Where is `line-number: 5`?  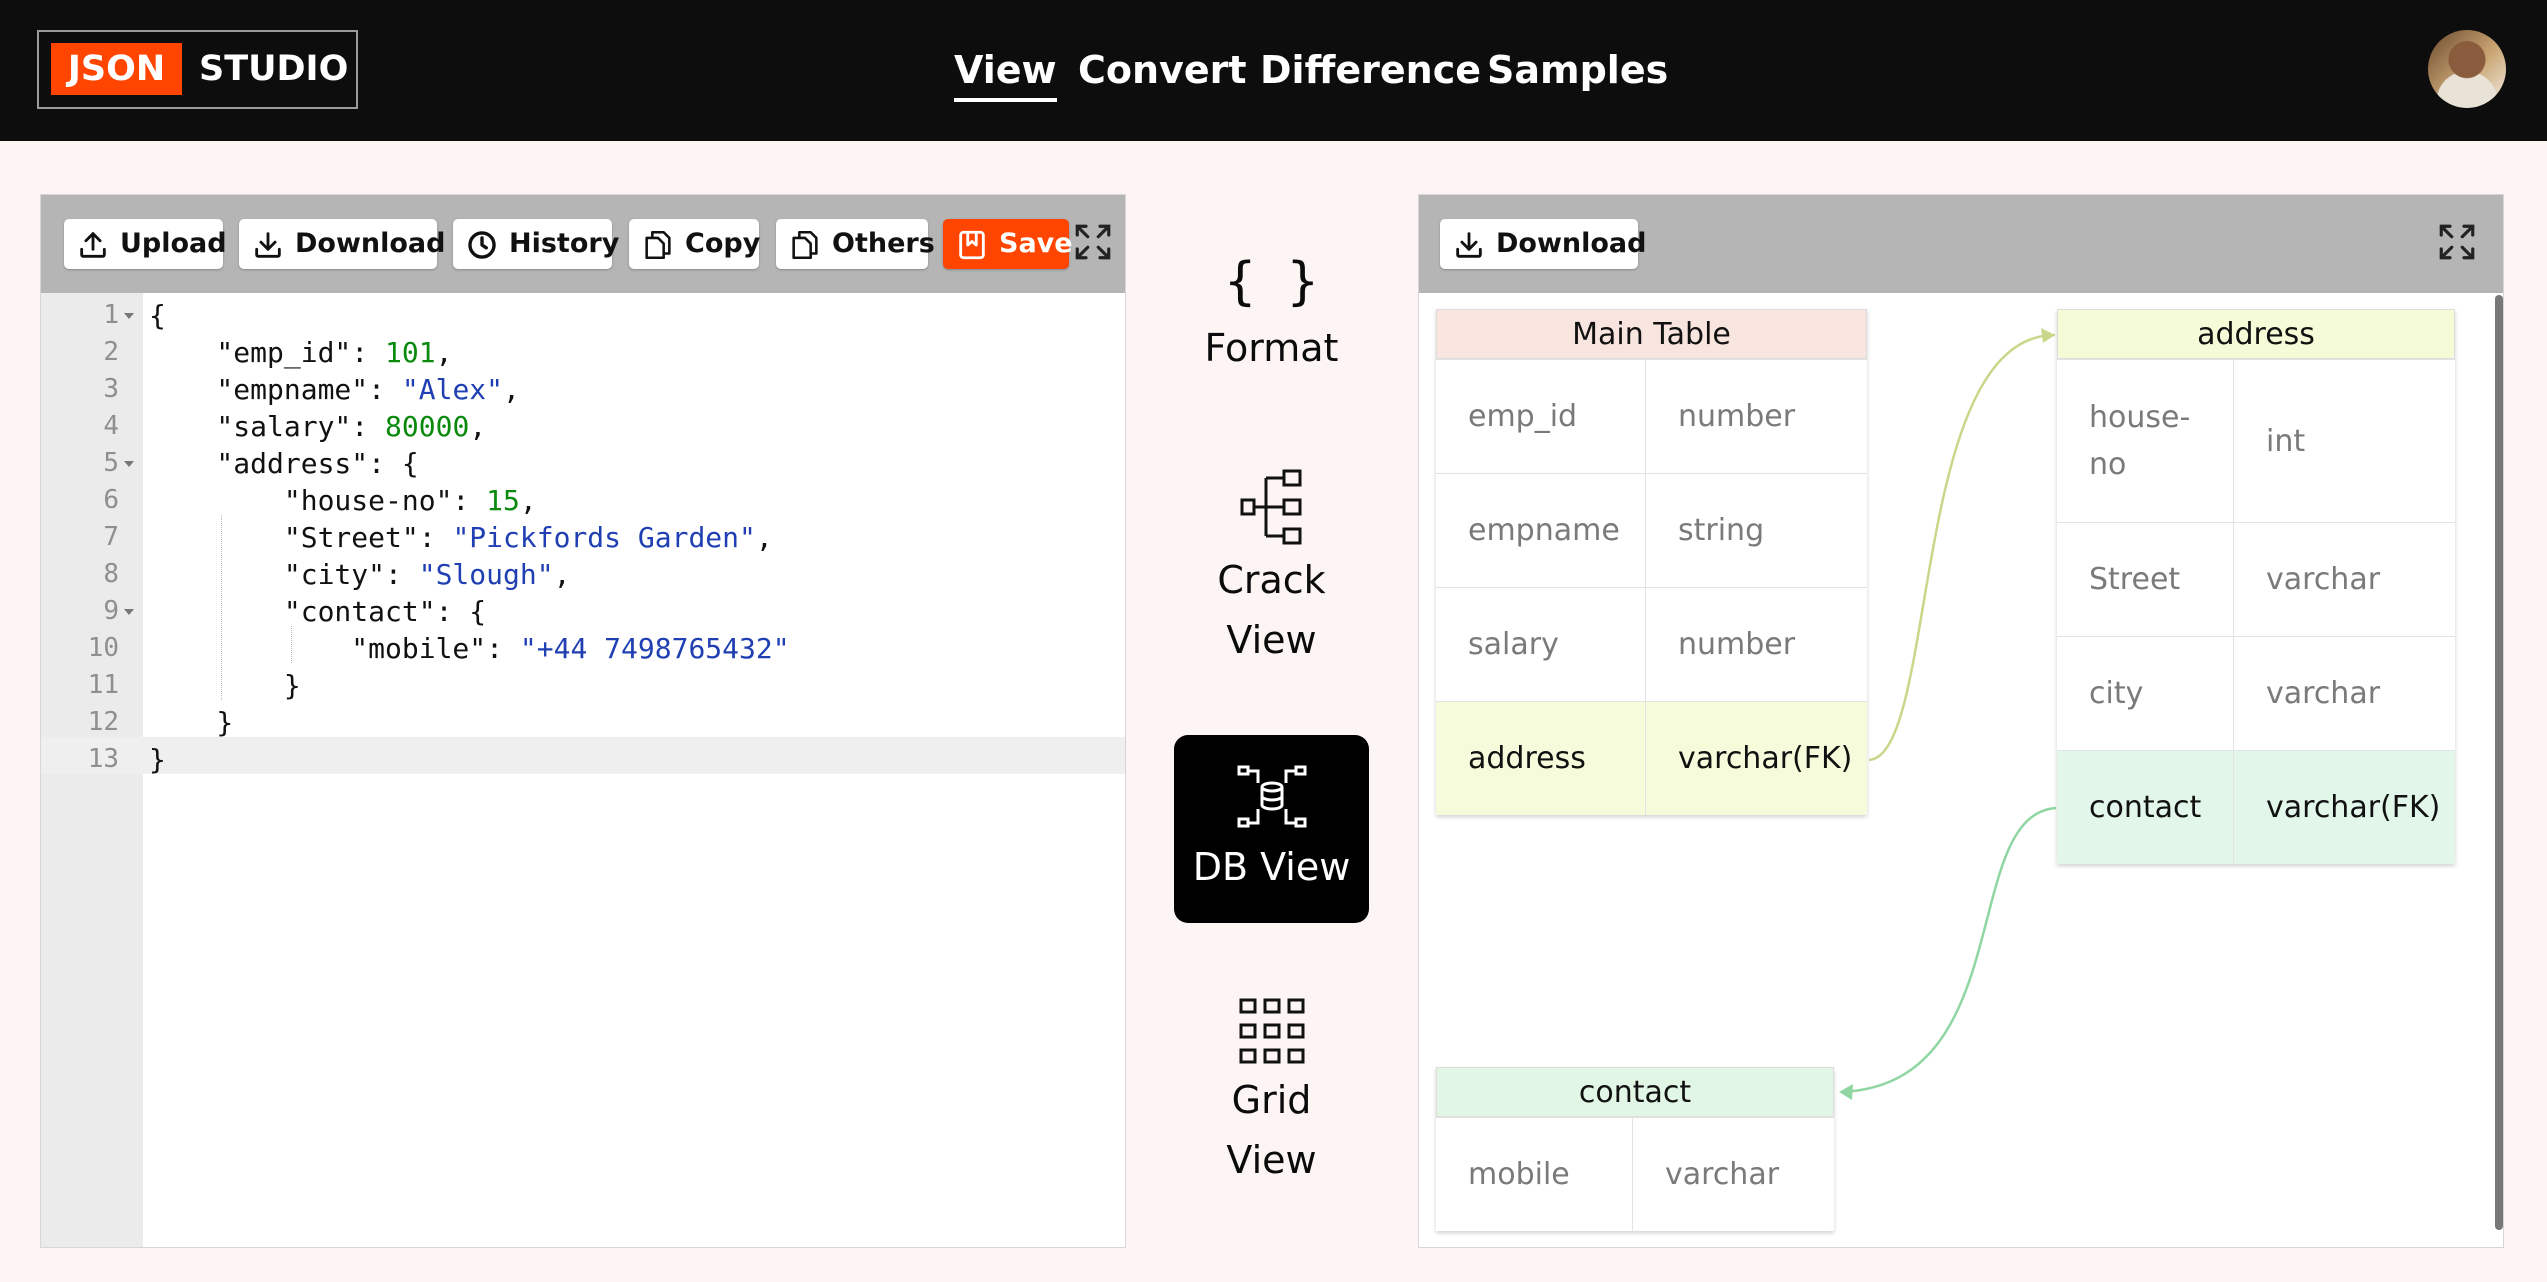
line-number: 5 is located at coordinates (111, 463).